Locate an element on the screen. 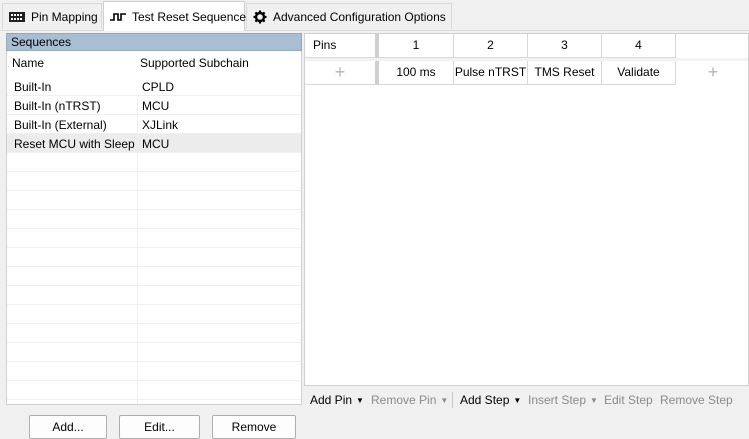 The width and height of the screenshot is (749, 439). table-row-selected: Reset MCU with Sleep MCU is located at coordinates (154, 143).